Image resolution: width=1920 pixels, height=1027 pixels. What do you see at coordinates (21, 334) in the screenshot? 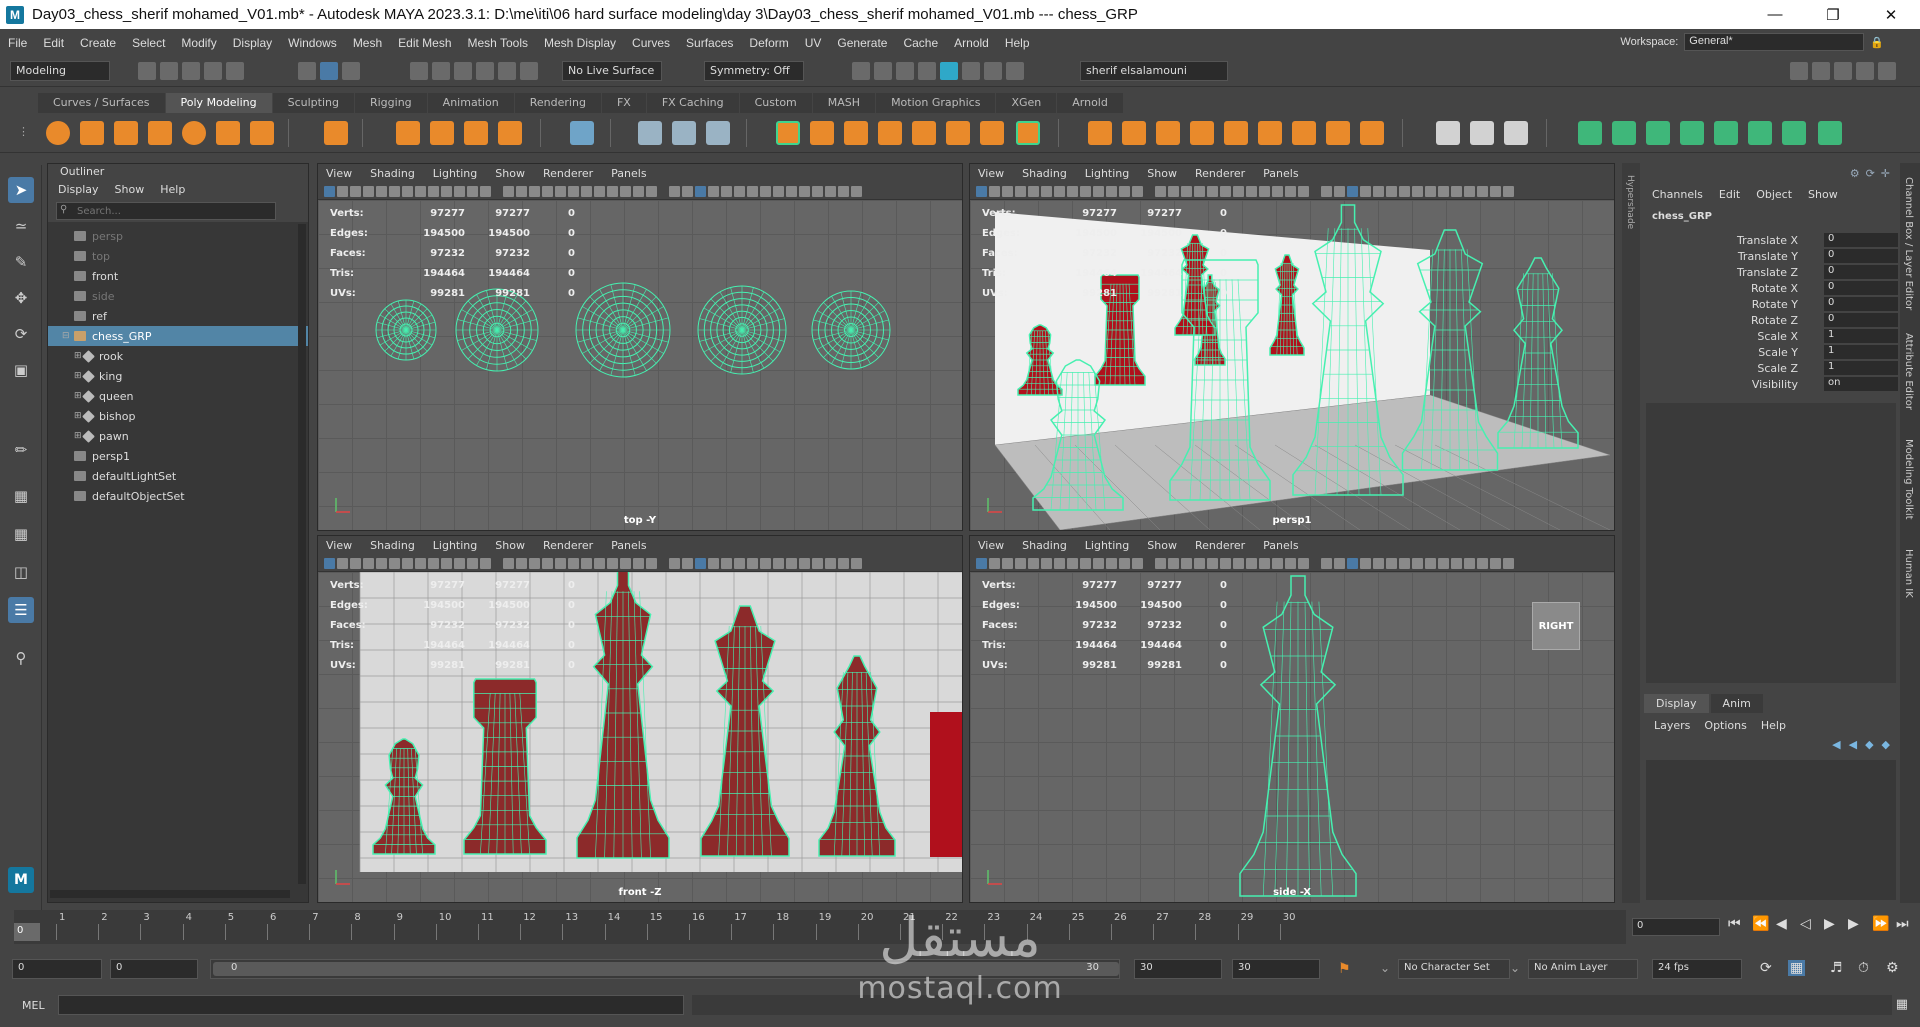
I see `rotate-tool-icon: ⟳` at bounding box center [21, 334].